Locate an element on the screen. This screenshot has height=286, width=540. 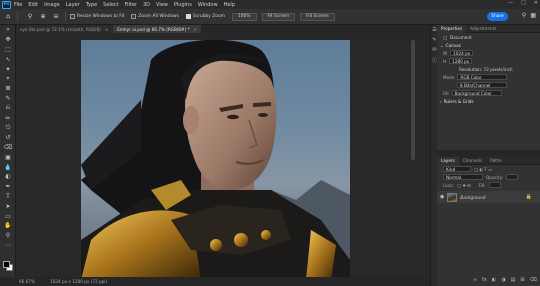
zoom-all-windows-checkbox: Zoom All Windows is located at coordinates (155, 16).